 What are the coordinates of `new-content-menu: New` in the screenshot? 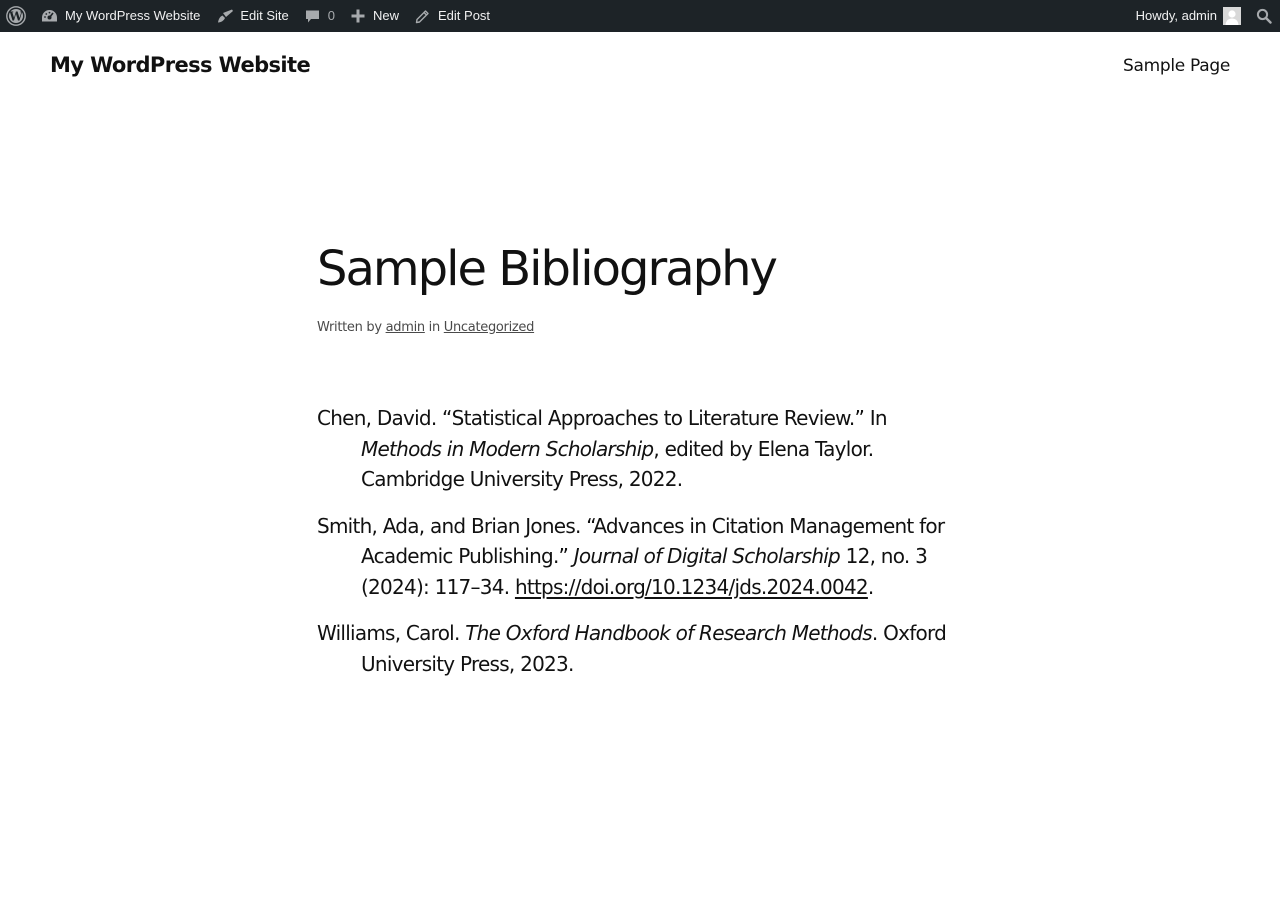 It's located at (375, 16).